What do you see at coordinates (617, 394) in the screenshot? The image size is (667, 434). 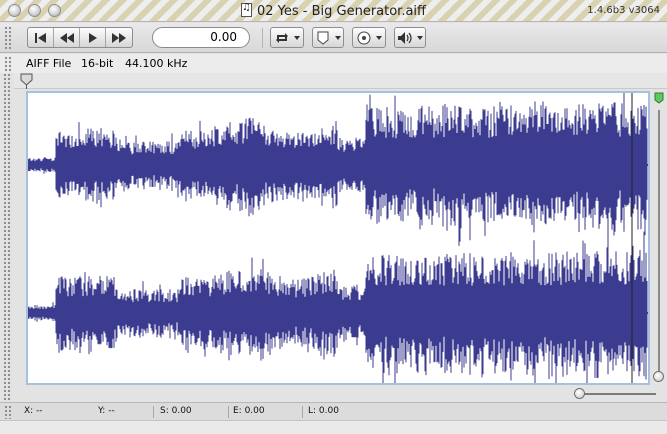 I see `horizontal-zoom-track` at bounding box center [617, 394].